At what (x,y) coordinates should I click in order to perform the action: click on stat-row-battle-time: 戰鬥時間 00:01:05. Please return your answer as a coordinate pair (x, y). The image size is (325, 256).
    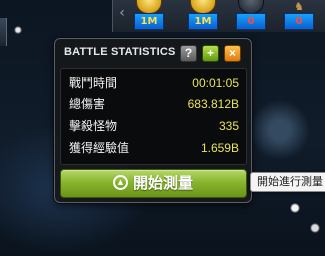
    Looking at the image, I should click on (154, 83).